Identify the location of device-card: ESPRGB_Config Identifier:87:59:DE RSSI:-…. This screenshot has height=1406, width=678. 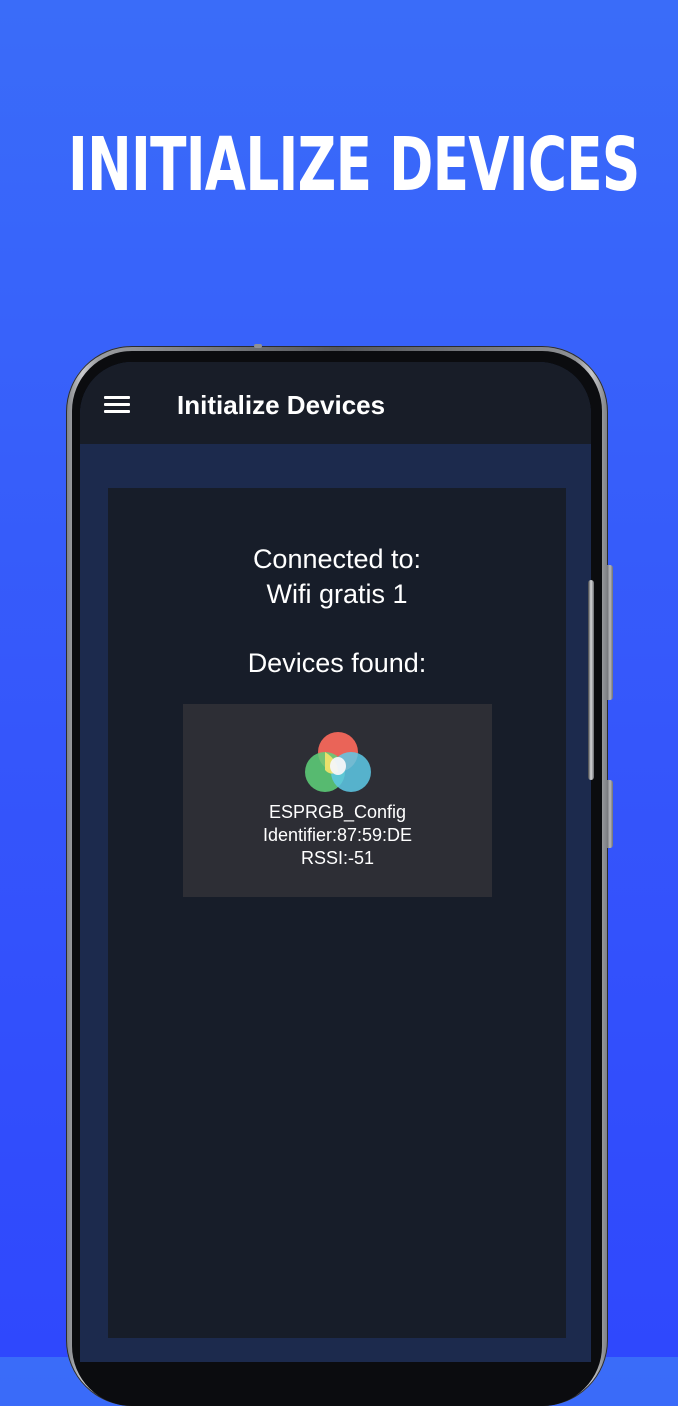
(337, 800).